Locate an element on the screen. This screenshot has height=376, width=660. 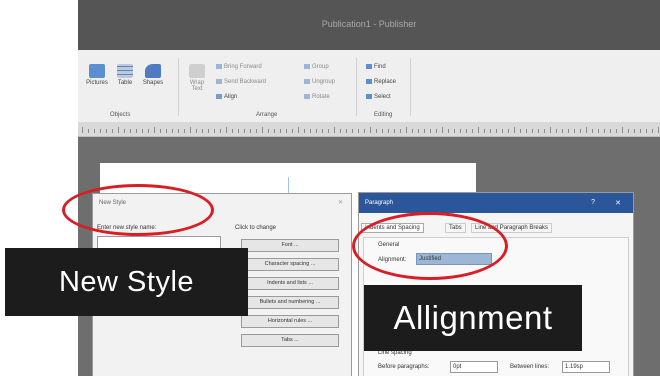
align-button: Align is located at coordinates (226, 97).